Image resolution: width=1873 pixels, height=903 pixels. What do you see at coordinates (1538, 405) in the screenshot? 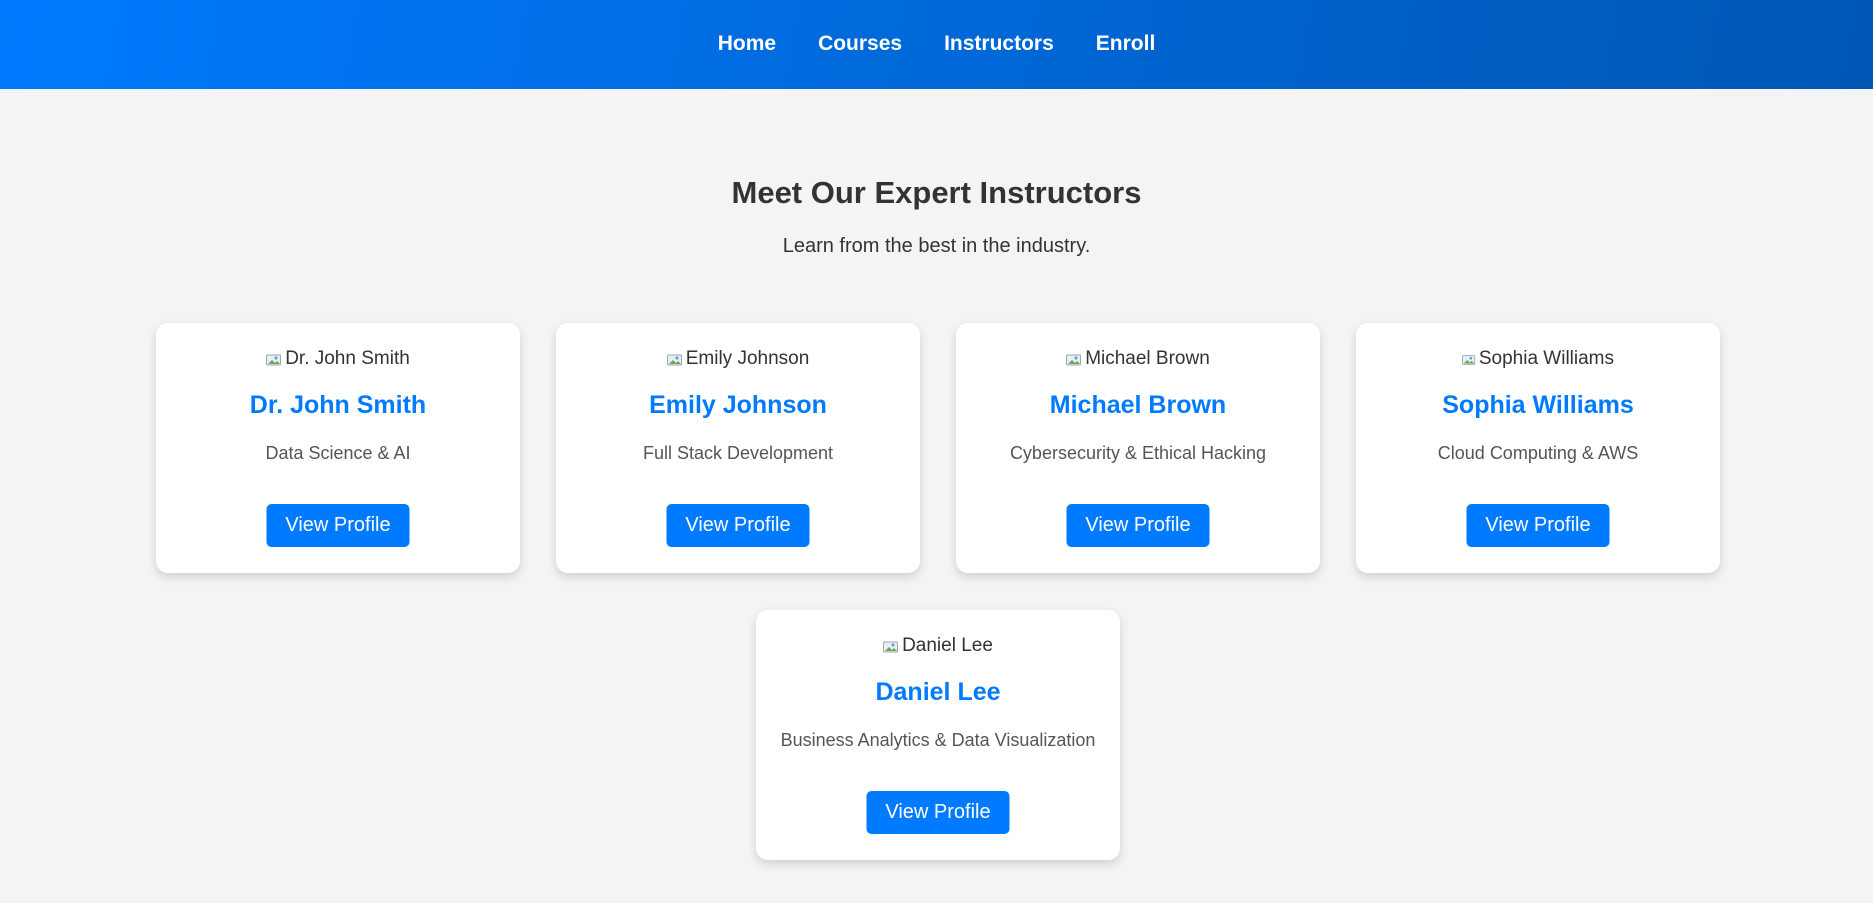
I see `instructor-name: Sophia Williams` at bounding box center [1538, 405].